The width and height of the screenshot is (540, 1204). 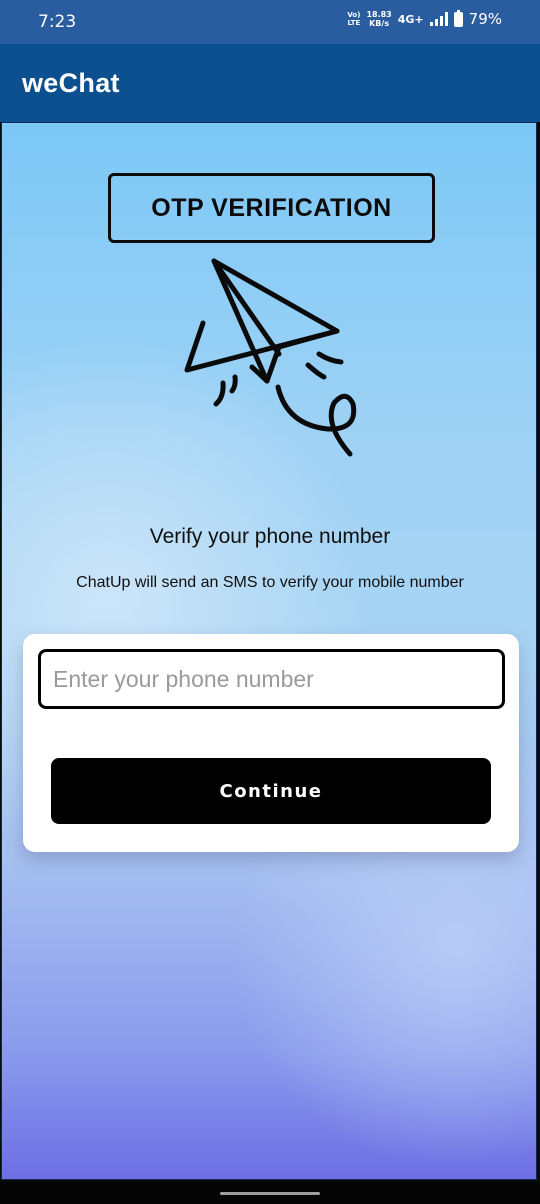 I want to click on status-time: 7:23, so click(x=57, y=22).